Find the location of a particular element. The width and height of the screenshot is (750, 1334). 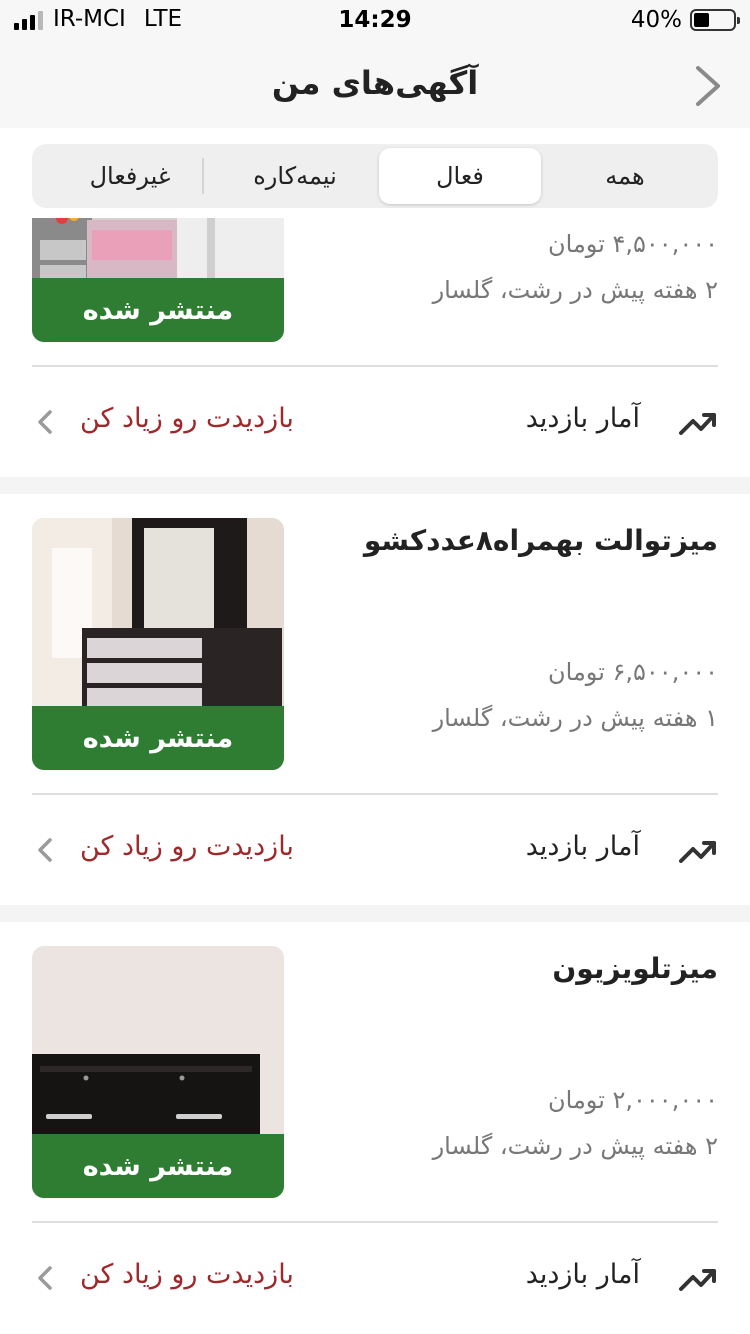

battery-icon is located at coordinates (715, 20).